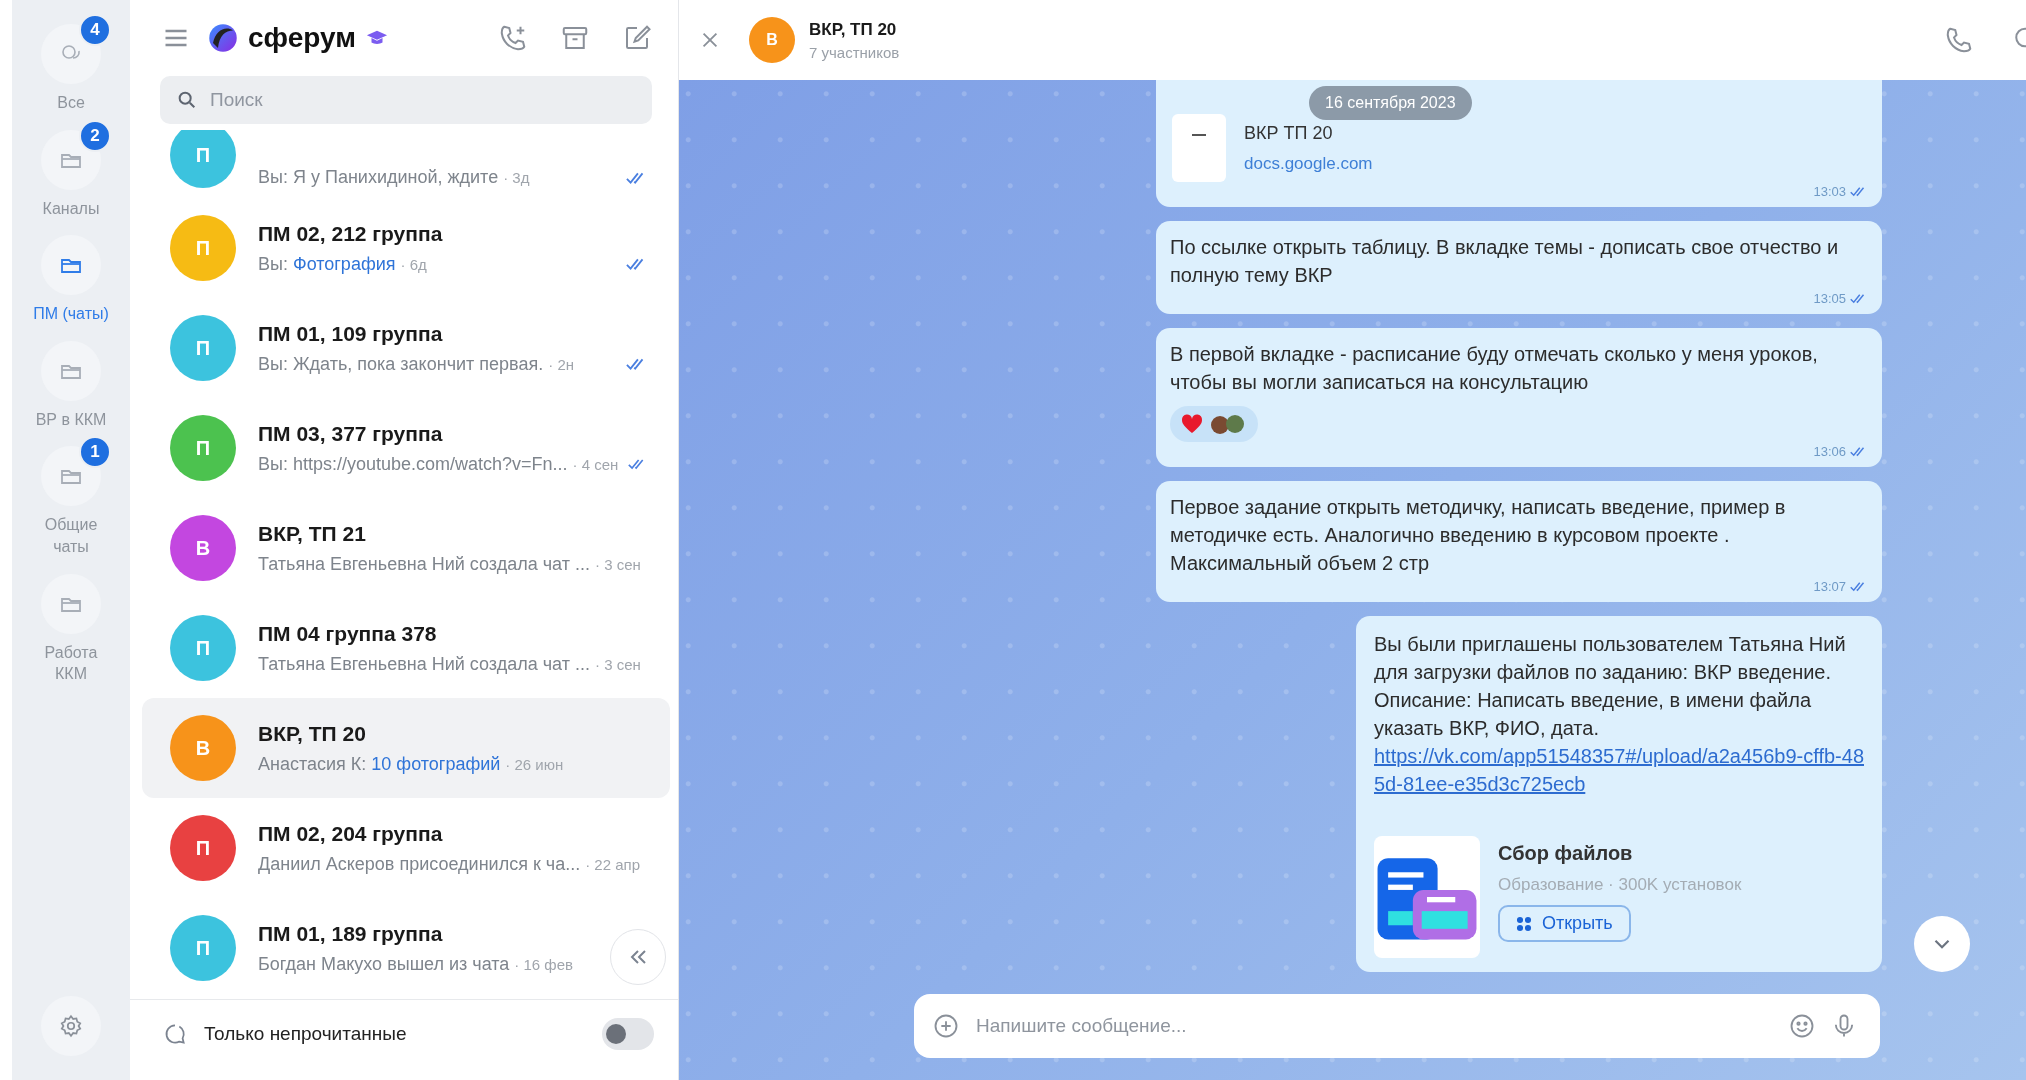 The width and height of the screenshot is (2026, 1080). I want to click on gear-icon, so click(71, 1026).